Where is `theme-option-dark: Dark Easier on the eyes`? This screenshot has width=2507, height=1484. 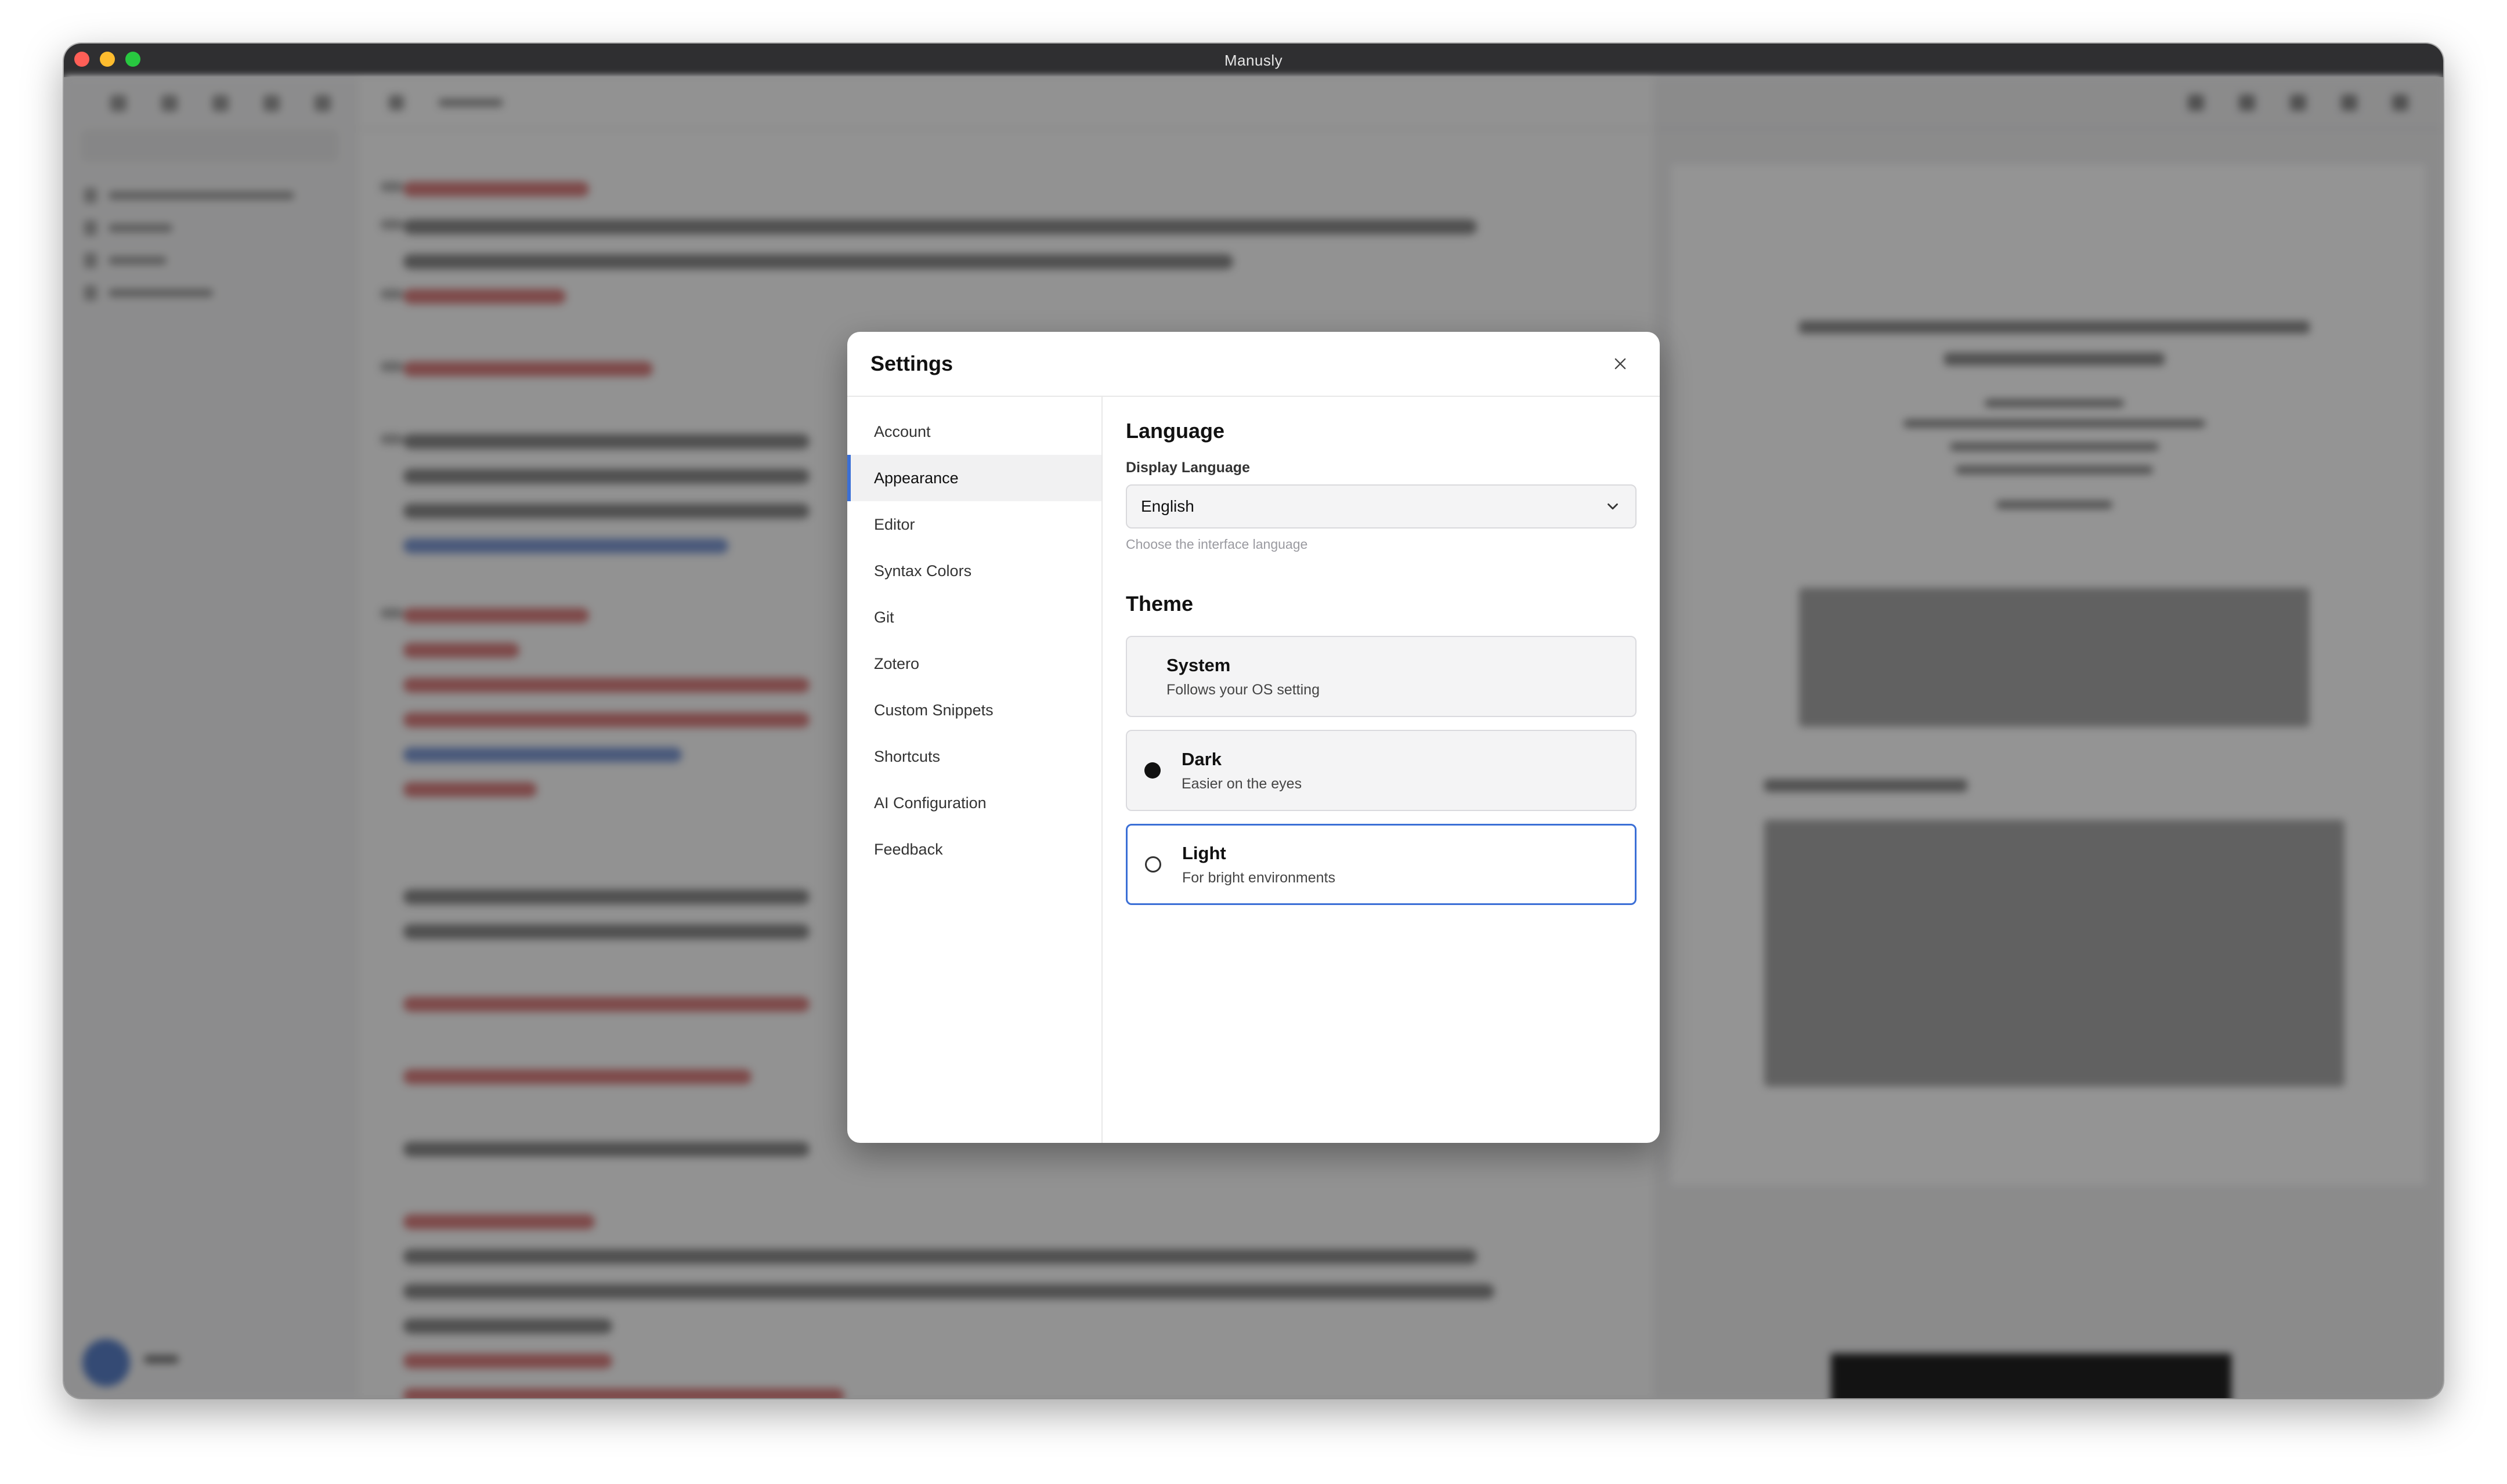 theme-option-dark: Dark Easier on the eyes is located at coordinates (1381, 770).